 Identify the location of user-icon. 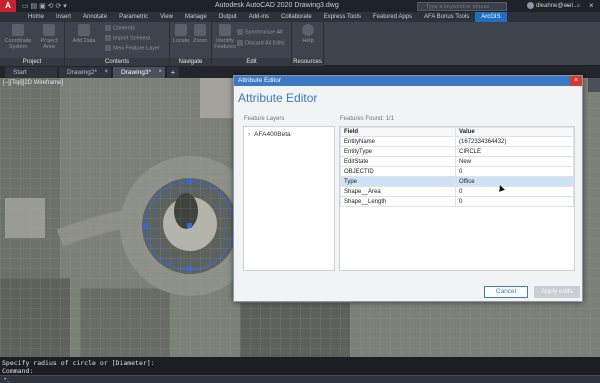
(530, 5).